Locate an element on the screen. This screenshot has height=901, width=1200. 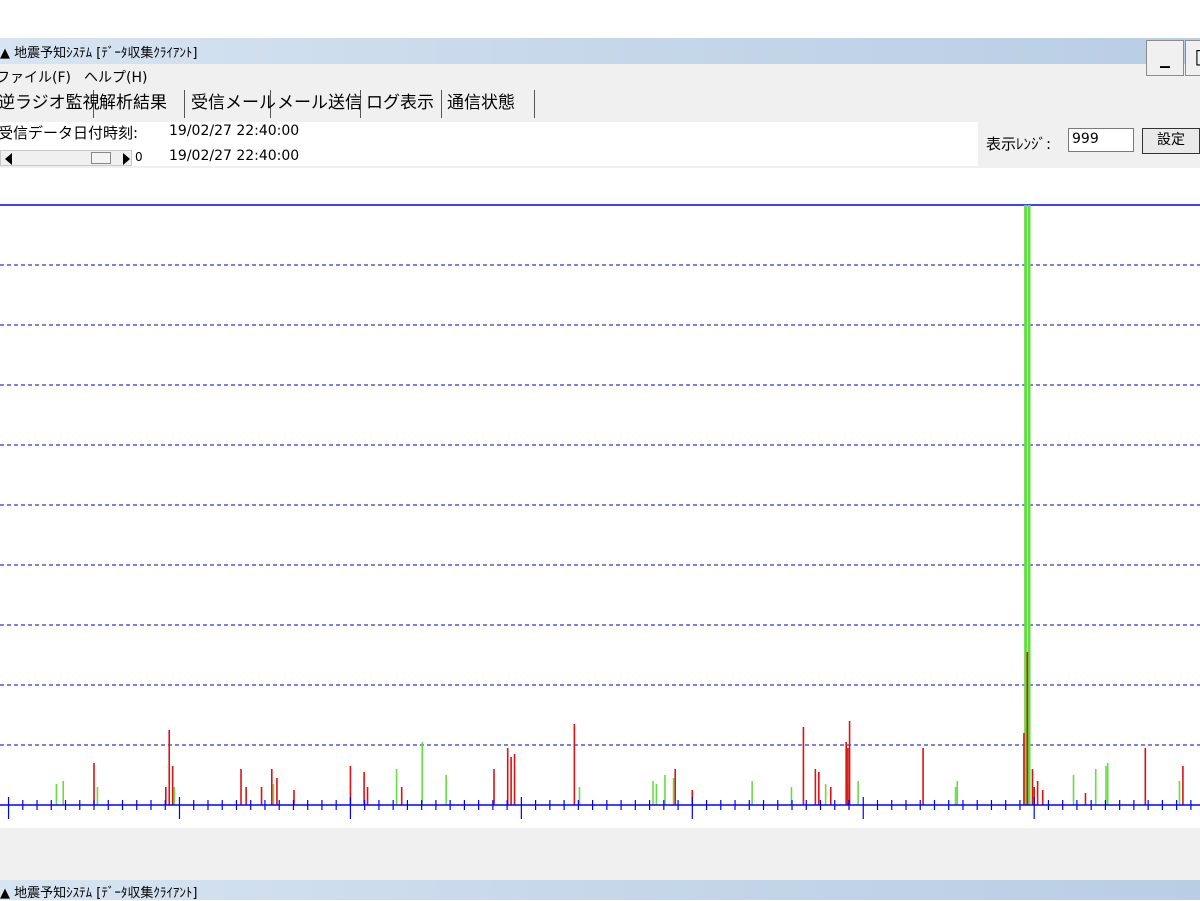
received-datetime-label: 受信データ日付時刻: is located at coordinates (69, 133).